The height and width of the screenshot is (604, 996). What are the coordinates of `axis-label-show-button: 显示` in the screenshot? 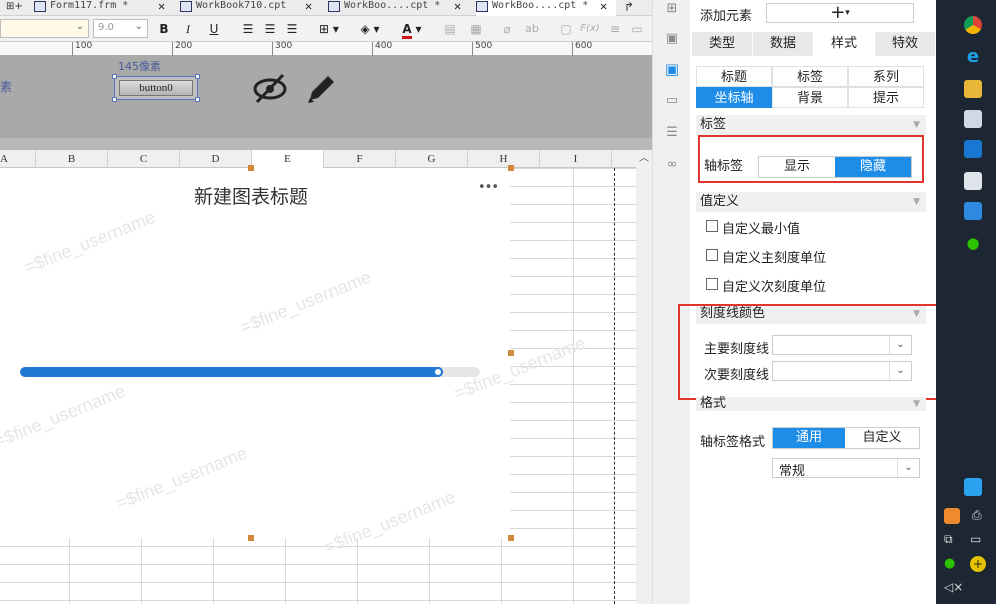 It's located at (797, 167).